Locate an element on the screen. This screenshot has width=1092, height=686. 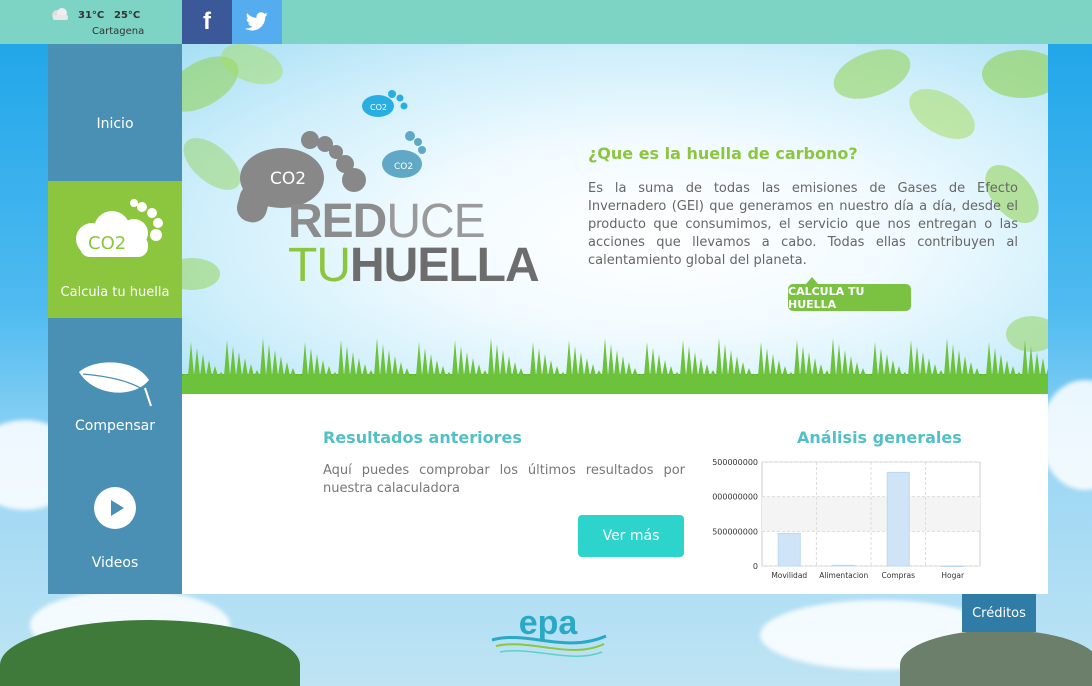
cloudy-icon is located at coordinates (60, 14).